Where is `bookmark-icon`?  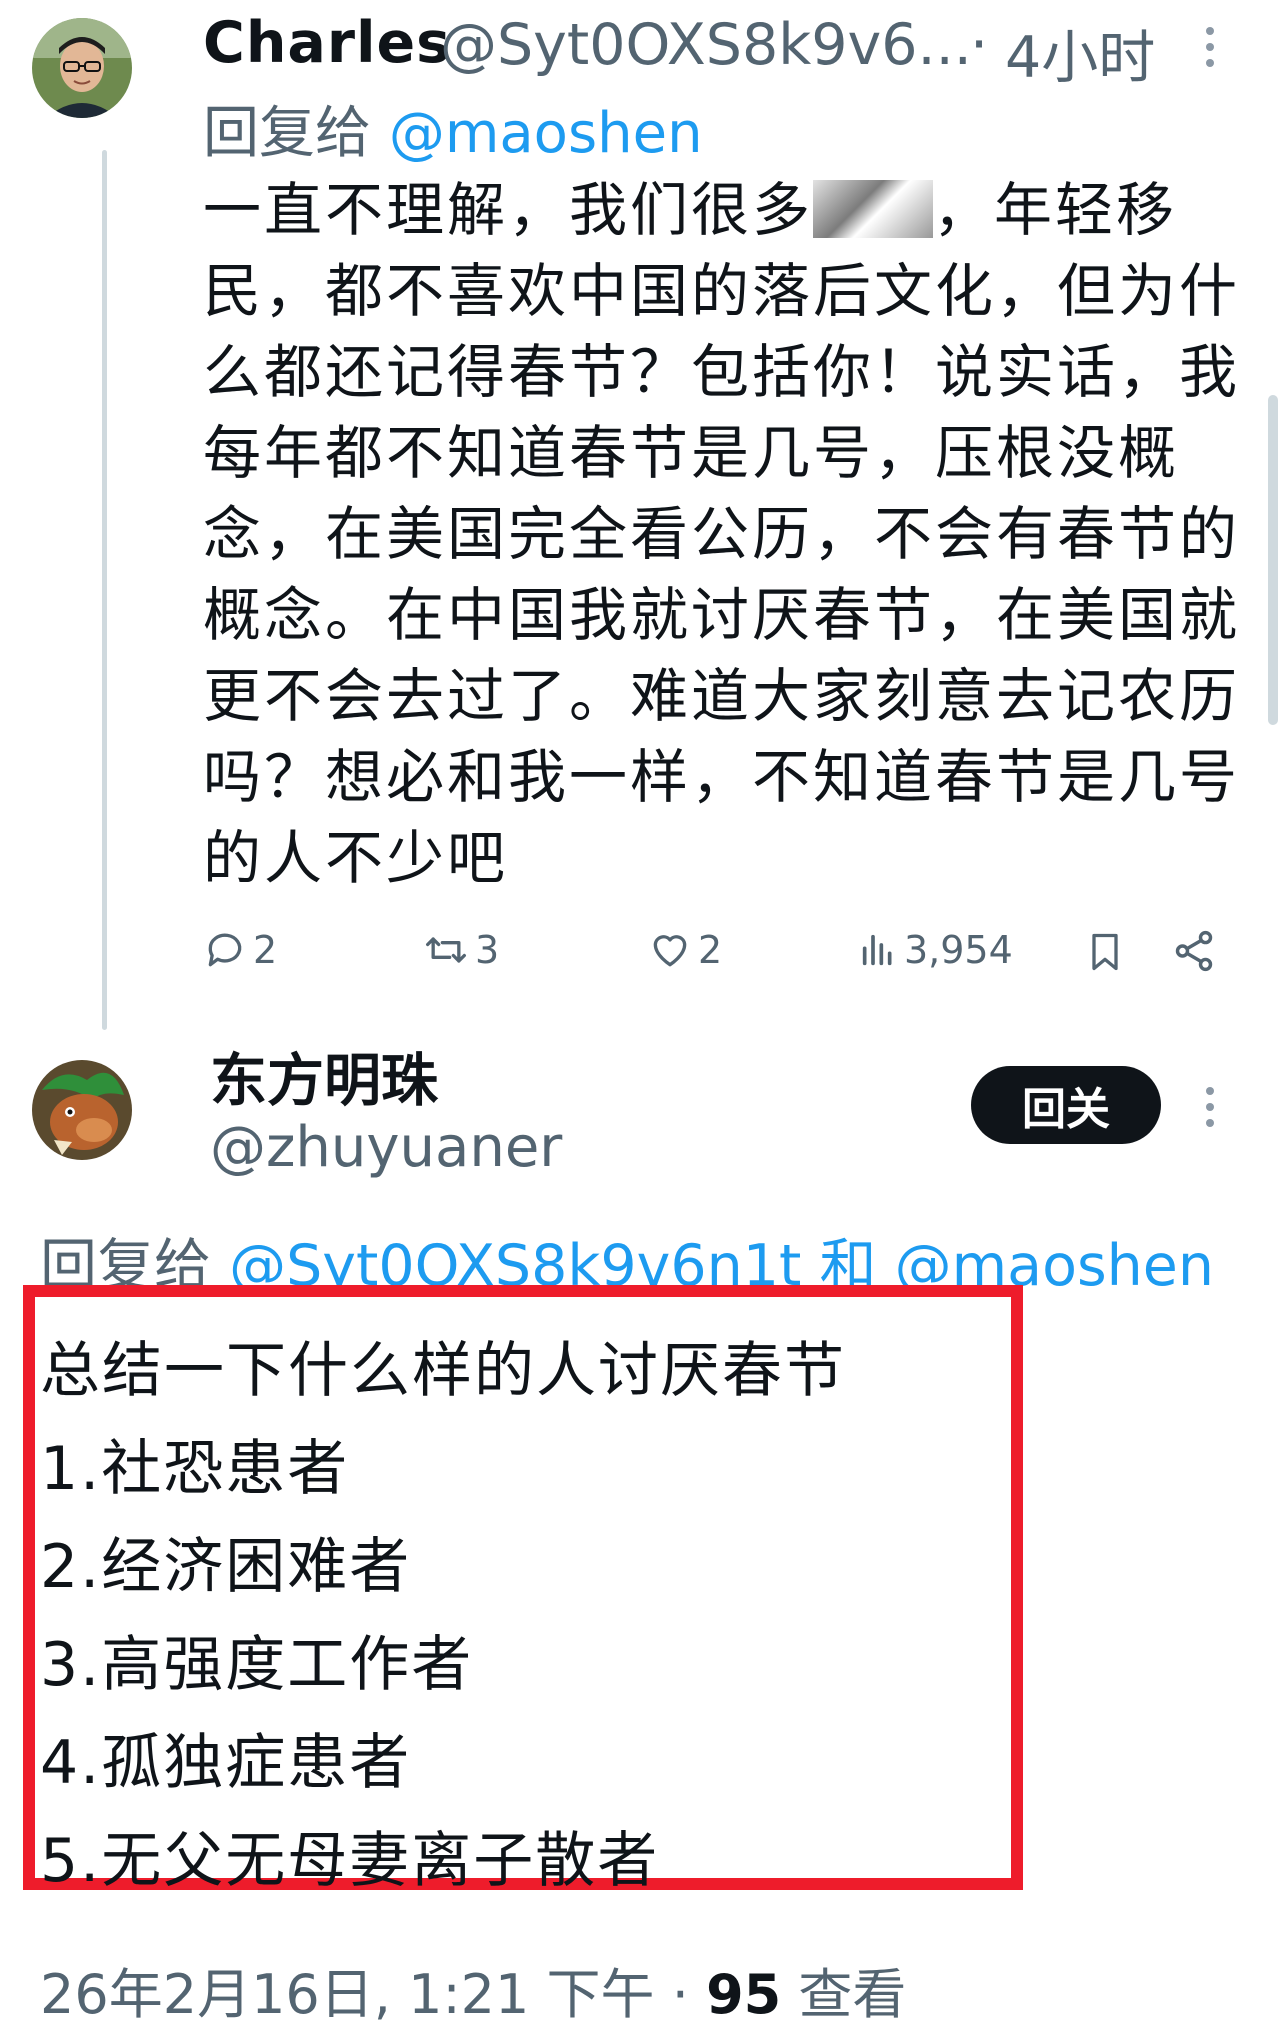
bookmark-icon is located at coordinates (1105, 952).